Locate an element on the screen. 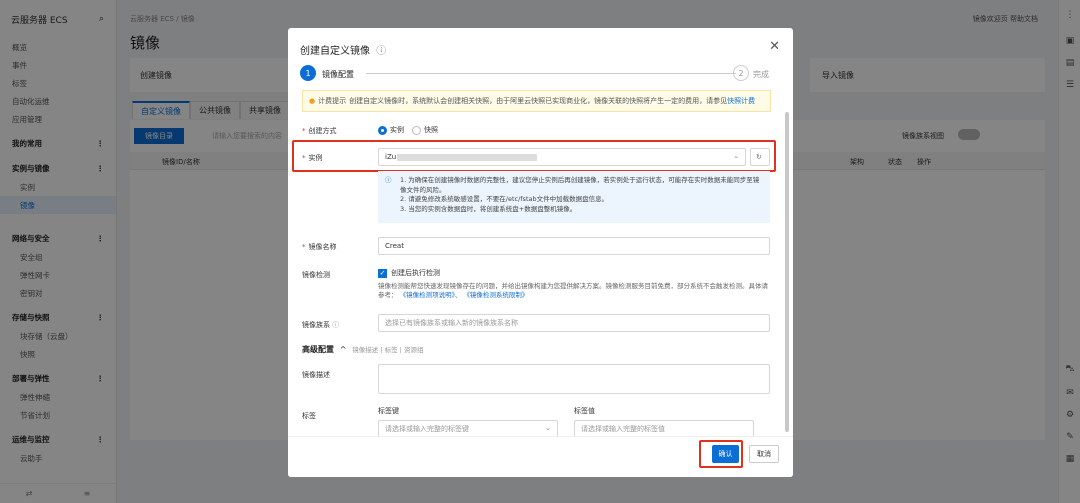 This screenshot has width=1080, height=503. highlight-instance is located at coordinates (534, 156).